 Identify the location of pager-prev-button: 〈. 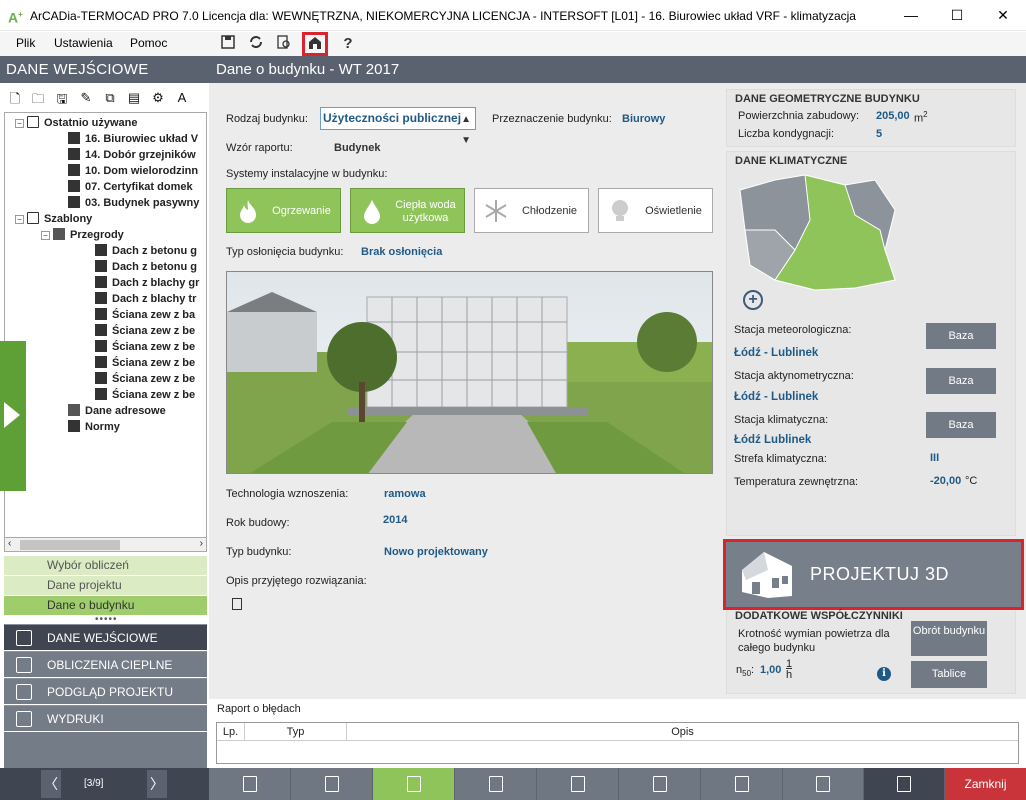
(51, 784).